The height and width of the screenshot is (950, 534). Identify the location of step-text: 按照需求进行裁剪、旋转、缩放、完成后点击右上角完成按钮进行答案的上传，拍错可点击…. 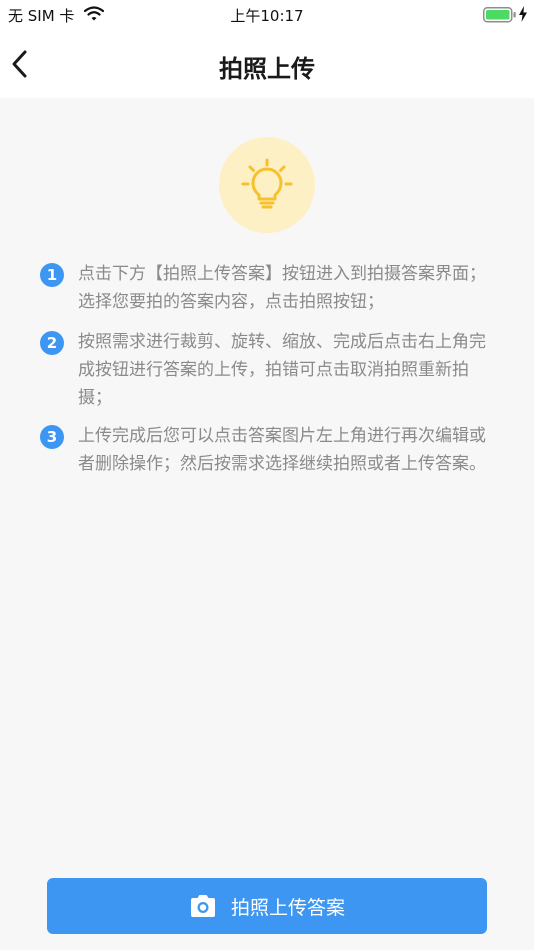
(282, 370).